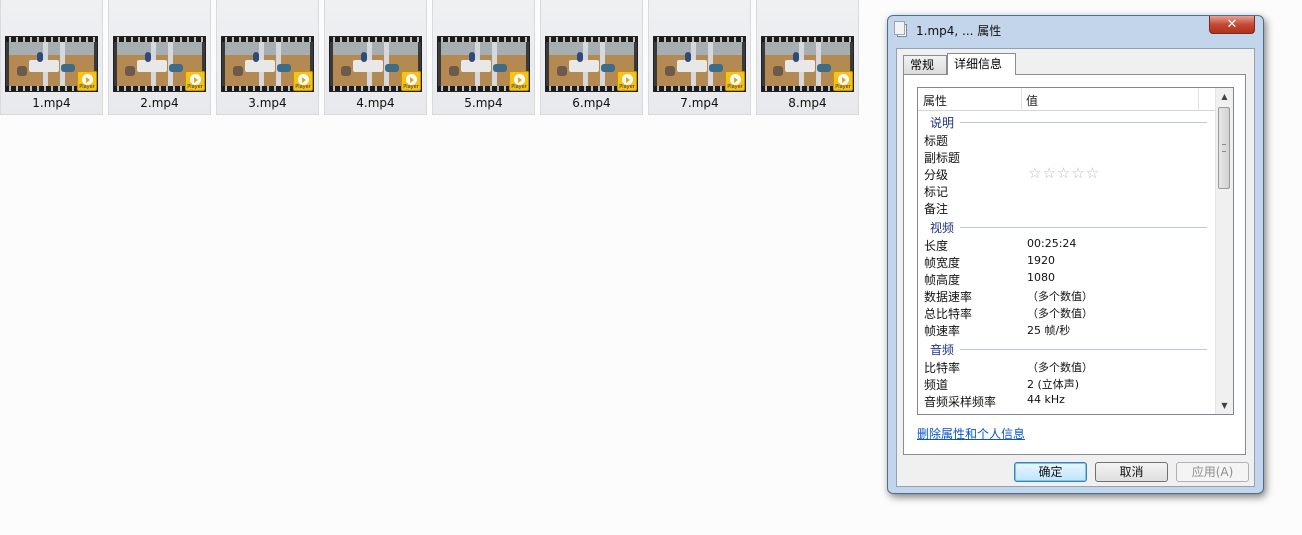 The width and height of the screenshot is (1302, 535). I want to click on file-item: Player 2.mp4, so click(159, 57).